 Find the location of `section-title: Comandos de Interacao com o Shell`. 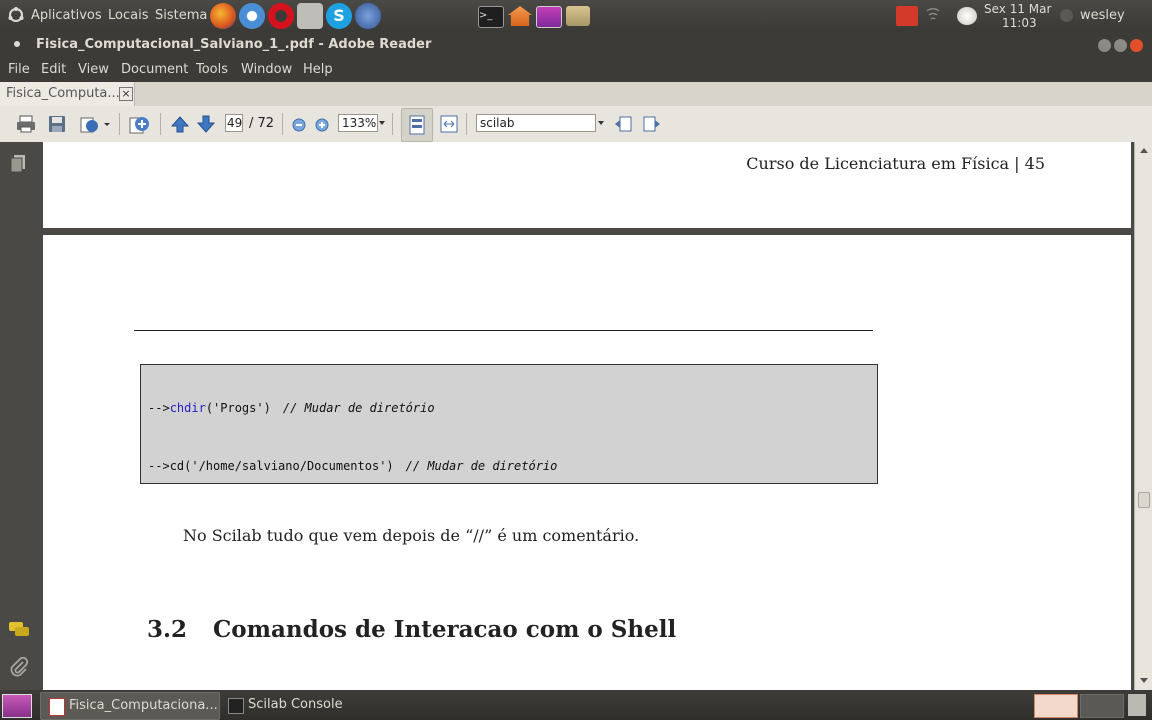

section-title: Comandos de Interacao com o Shell is located at coordinates (445, 629).